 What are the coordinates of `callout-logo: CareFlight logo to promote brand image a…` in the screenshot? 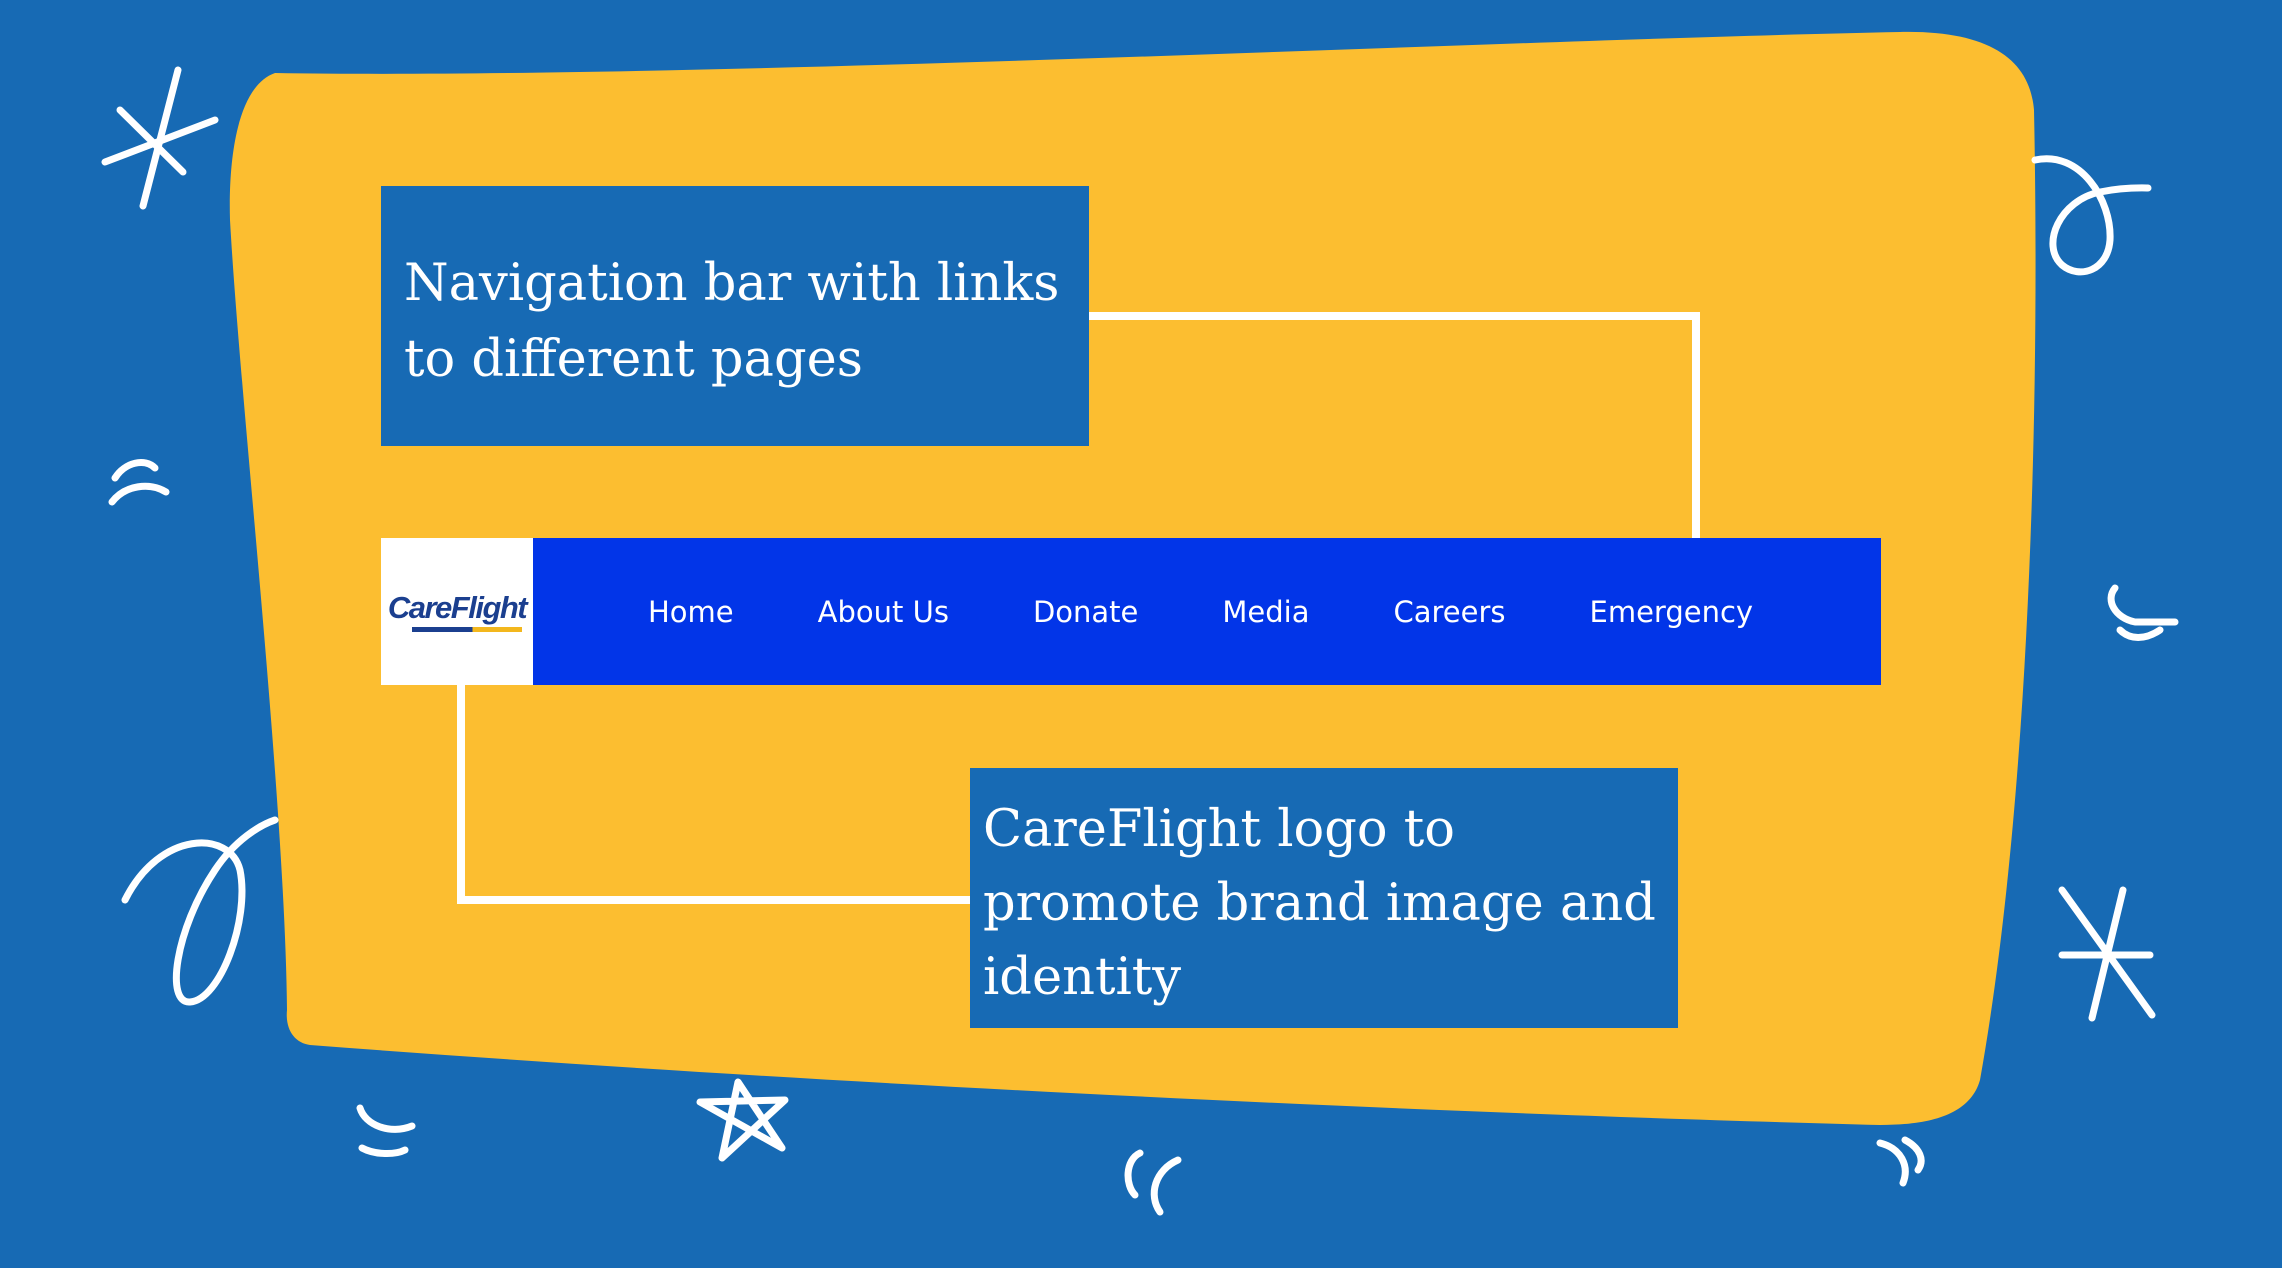 It's located at (1324, 898).